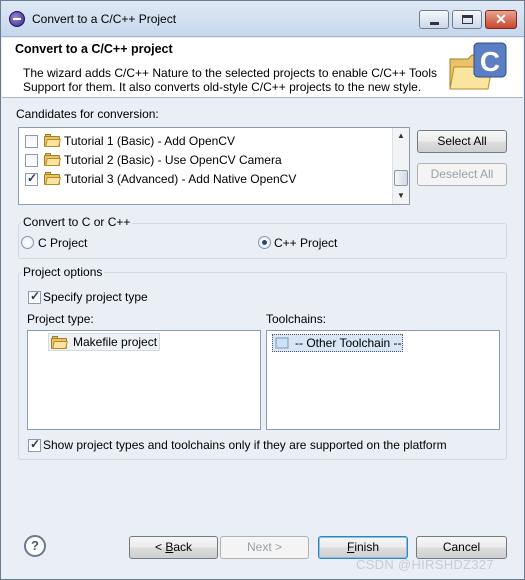 The height and width of the screenshot is (580, 525). I want to click on toolchain-item: -- Other Toolchain --, so click(348, 343).